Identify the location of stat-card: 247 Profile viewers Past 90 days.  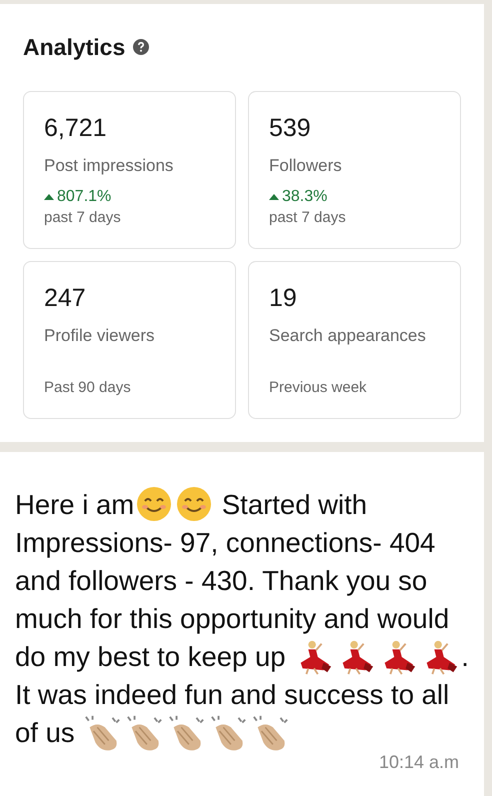
(129, 339).